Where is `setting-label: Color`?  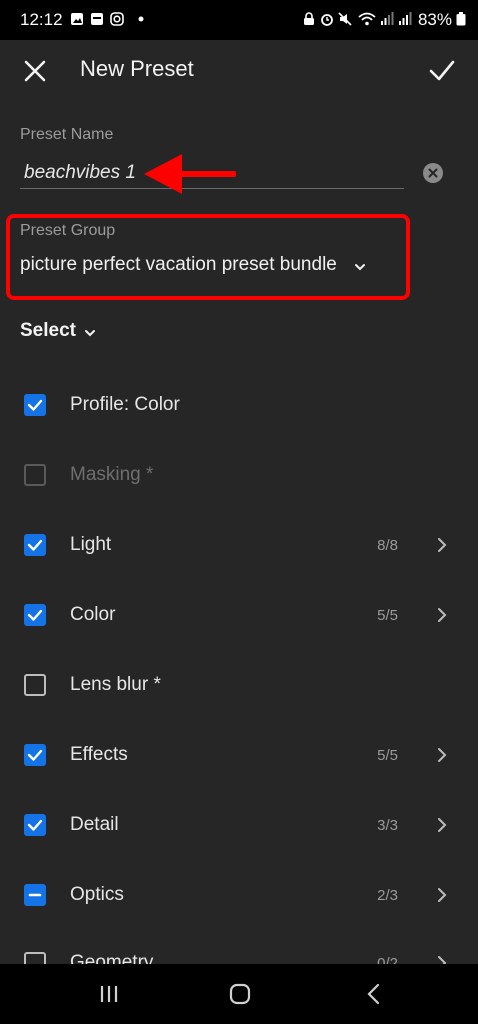 setting-label: Color is located at coordinates (93, 614).